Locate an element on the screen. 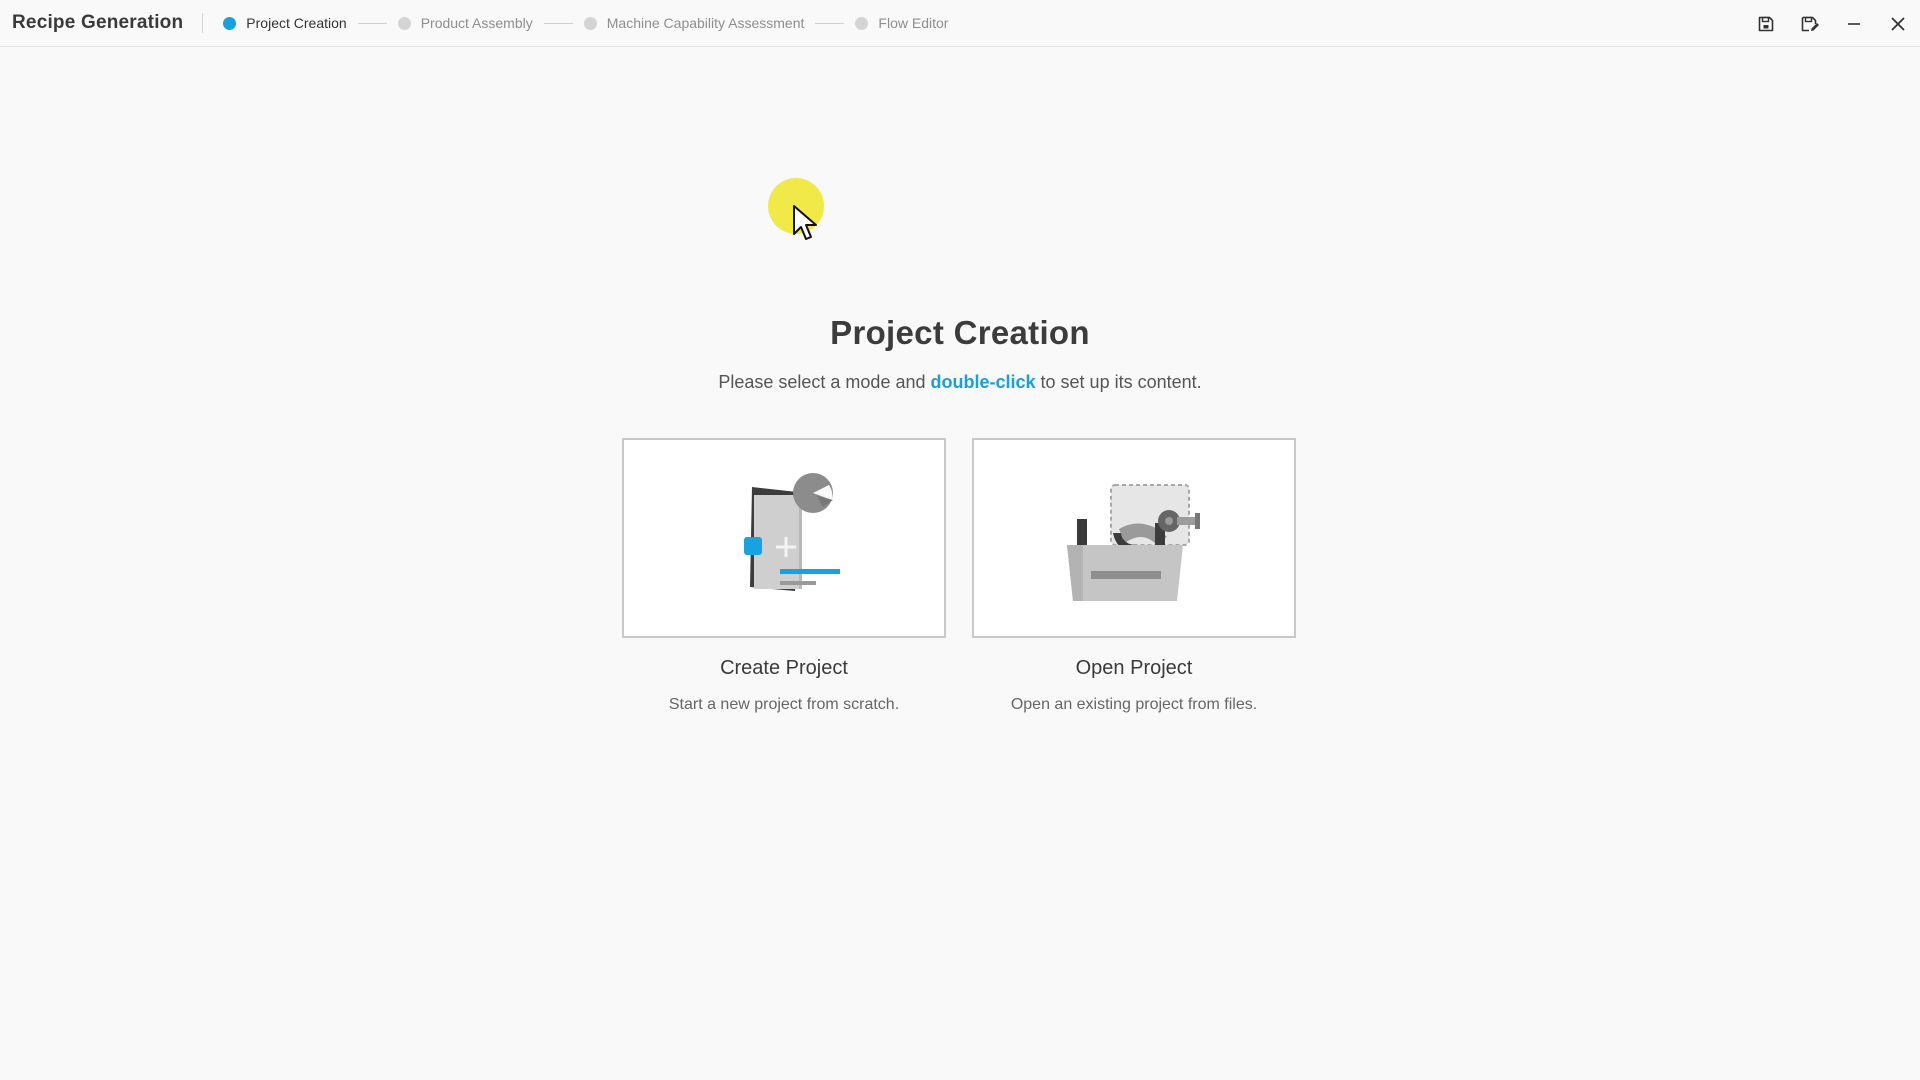 The height and width of the screenshot is (1080, 1920). step-project-creation: Project Creation is located at coordinates (285, 23).